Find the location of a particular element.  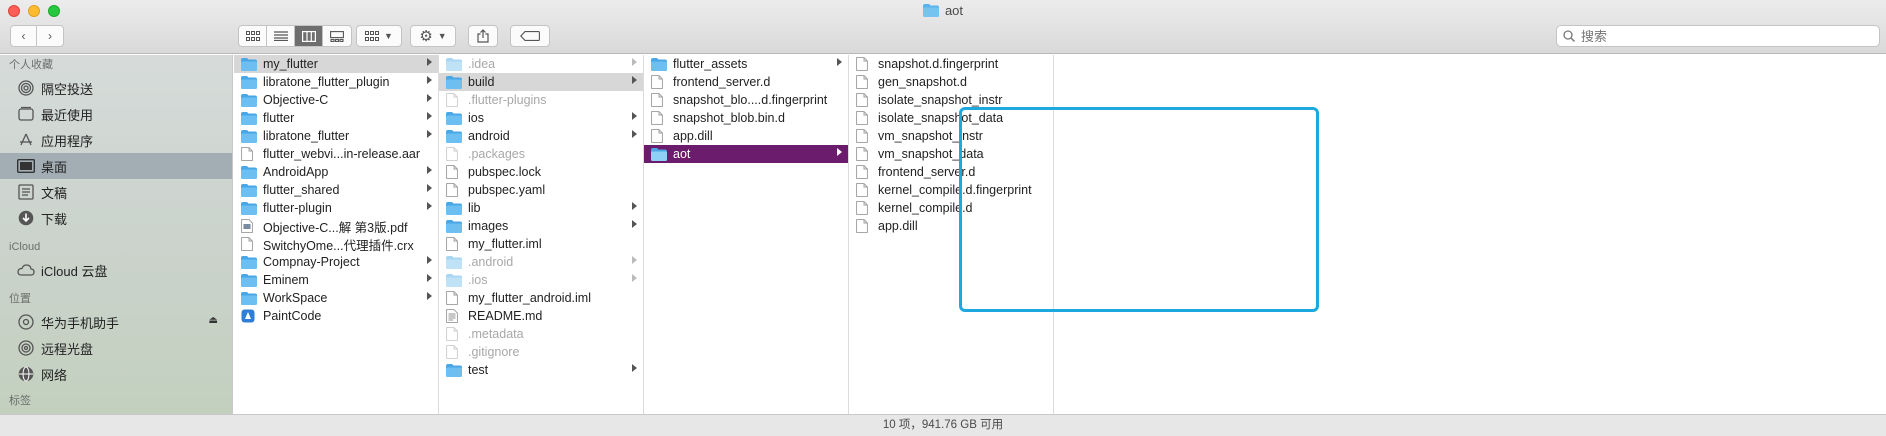

eject-icon: ⏏ is located at coordinates (213, 320).